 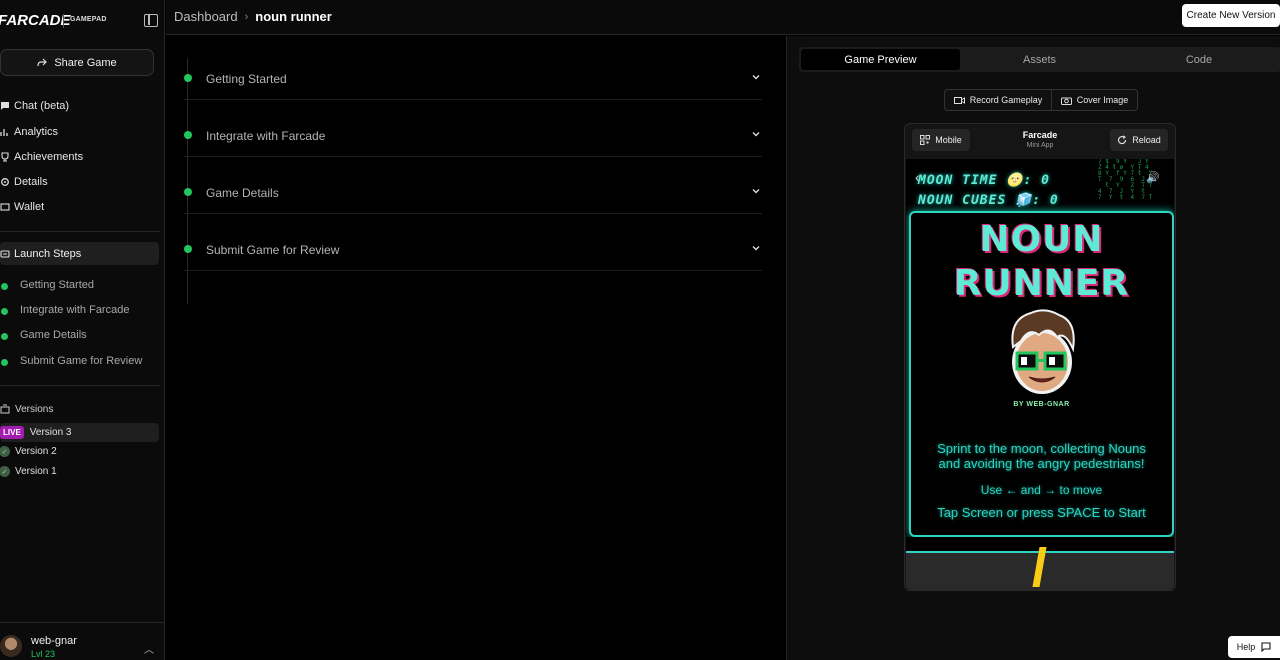 I want to click on launch-step-label: Submit Game for Review, so click(x=81, y=361).